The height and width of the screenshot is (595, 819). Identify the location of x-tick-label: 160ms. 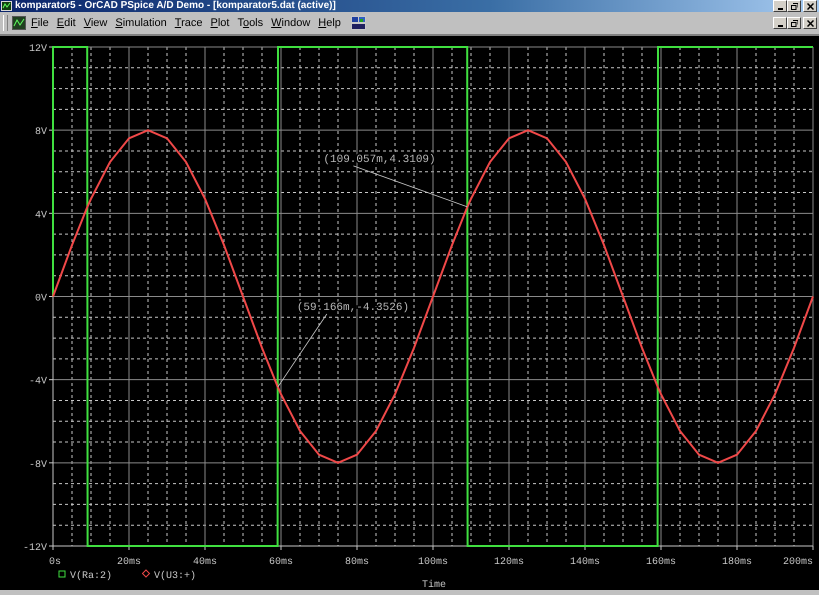
(661, 562).